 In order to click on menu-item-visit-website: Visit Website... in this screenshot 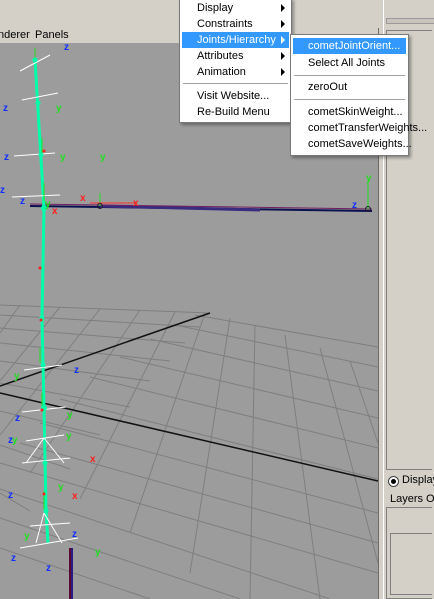, I will do `click(235, 96)`.